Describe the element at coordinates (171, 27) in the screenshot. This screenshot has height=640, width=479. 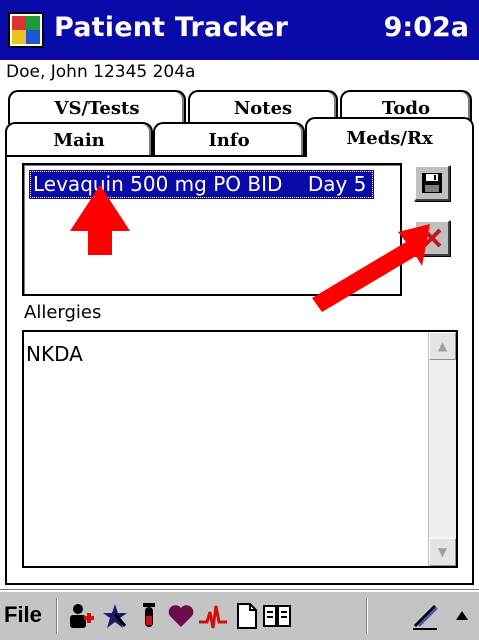
I see `app-title: Patient Tracker` at that location.